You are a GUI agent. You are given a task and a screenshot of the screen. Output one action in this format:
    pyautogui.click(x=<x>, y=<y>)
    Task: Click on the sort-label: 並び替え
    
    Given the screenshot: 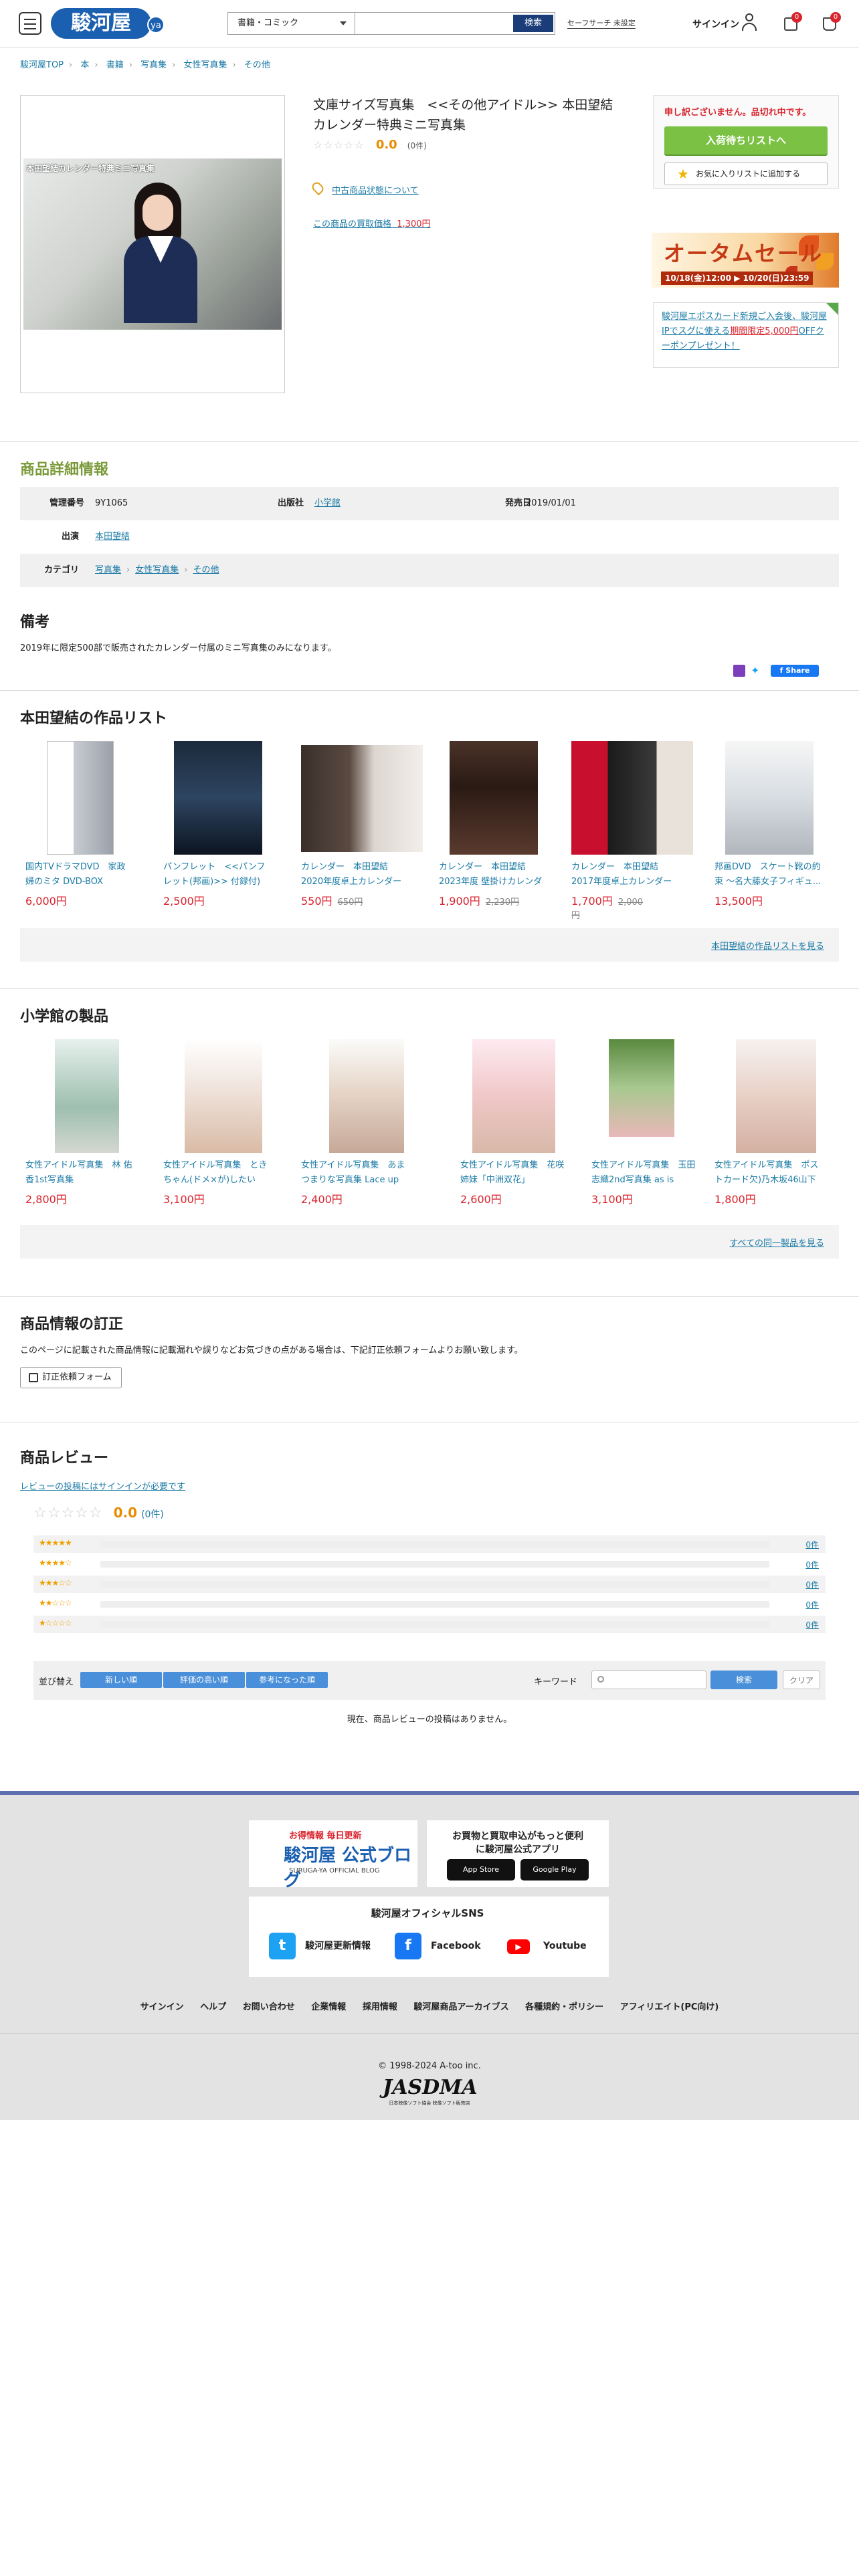 What is the action you would take?
    pyautogui.click(x=56, y=1682)
    